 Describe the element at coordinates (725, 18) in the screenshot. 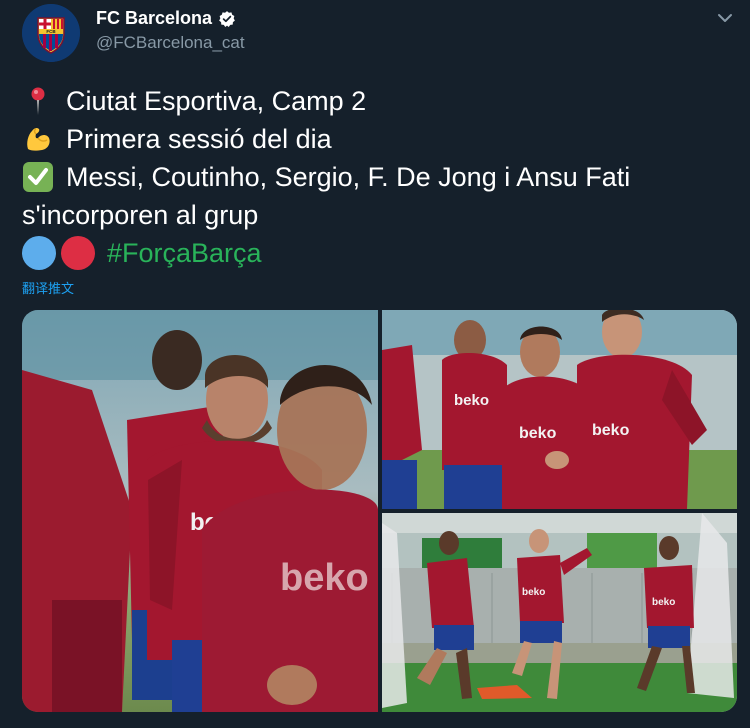

I see `chevron-down-icon` at that location.